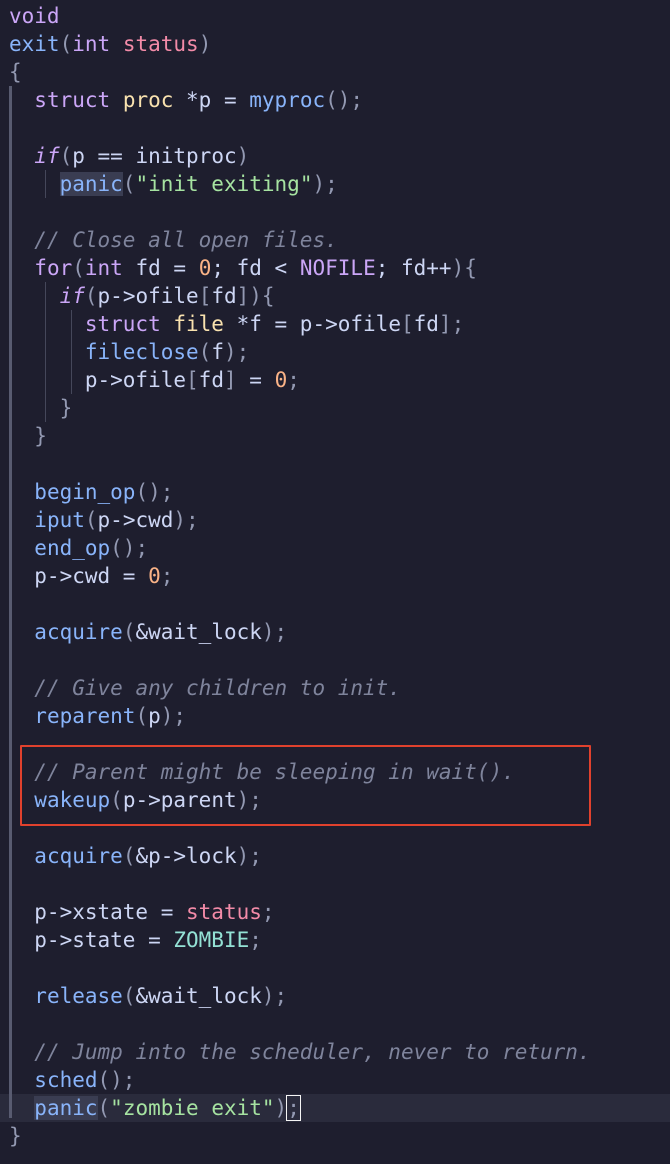 The image size is (670, 1164). Describe the element at coordinates (413, 268) in the screenshot. I see `code-token: ; fd++` at that location.